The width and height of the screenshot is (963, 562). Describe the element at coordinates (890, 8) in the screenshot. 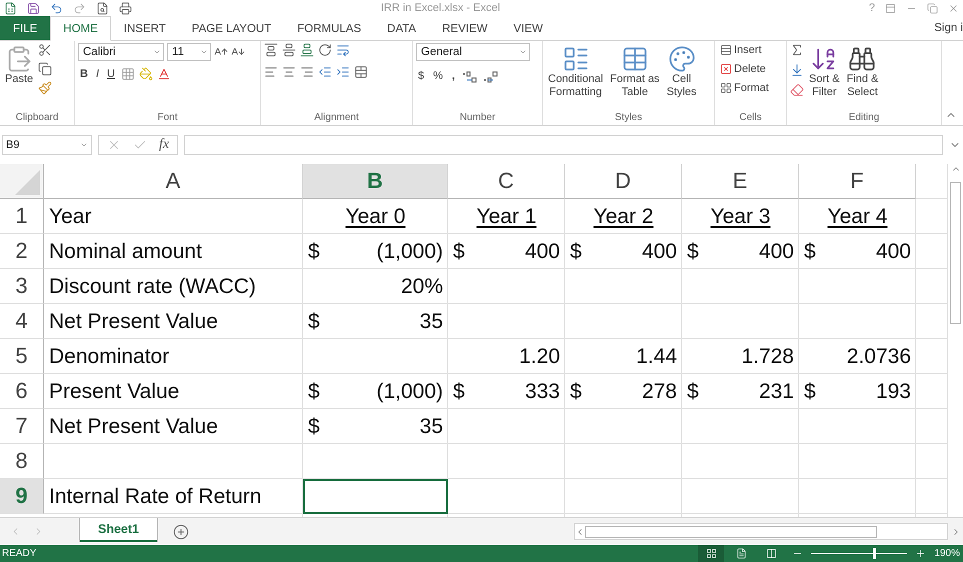

I see `ribbon-display-icon` at that location.